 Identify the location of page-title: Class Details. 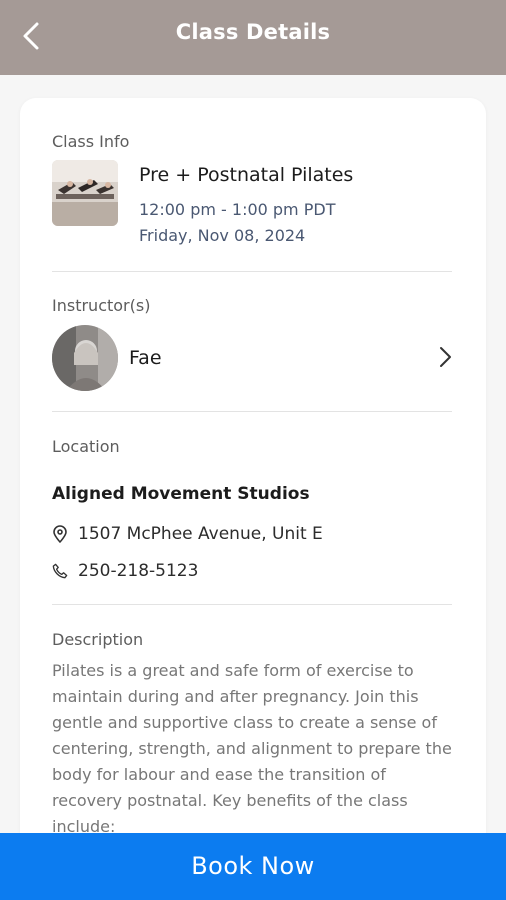
(253, 32).